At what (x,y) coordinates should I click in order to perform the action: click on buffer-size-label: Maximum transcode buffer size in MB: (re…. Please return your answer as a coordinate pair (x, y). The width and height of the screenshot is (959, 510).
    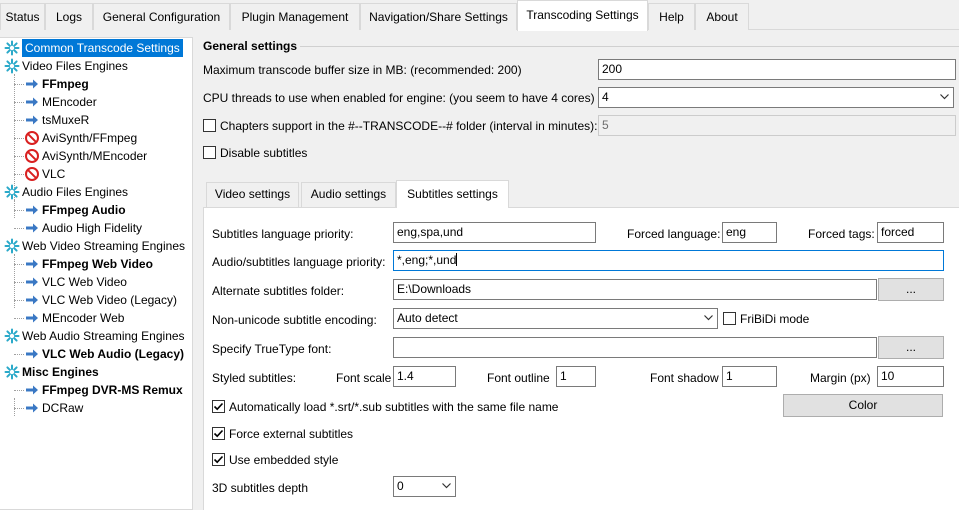
    Looking at the image, I should click on (362, 70).